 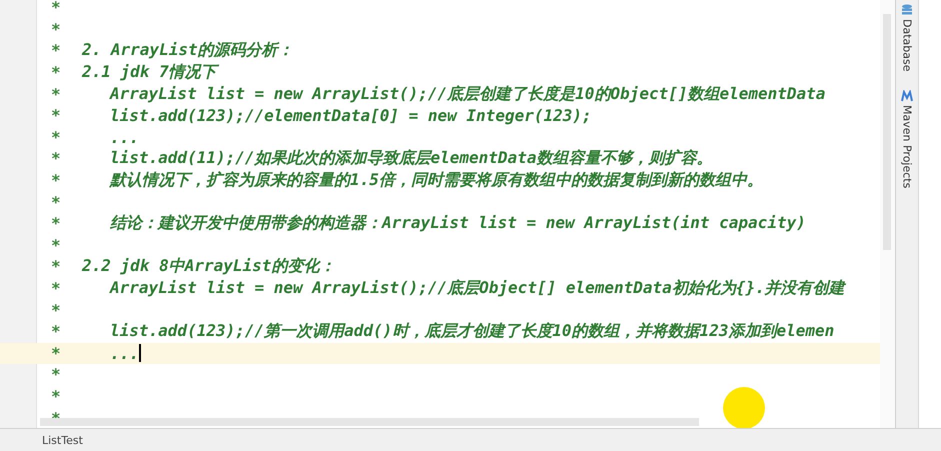 What do you see at coordinates (472, 331) in the screenshot?
I see `code-comment-line: list.add(123);//第一次调用add()时，底层才创建了长度10的数组，并将数据123添加到elemen` at bounding box center [472, 331].